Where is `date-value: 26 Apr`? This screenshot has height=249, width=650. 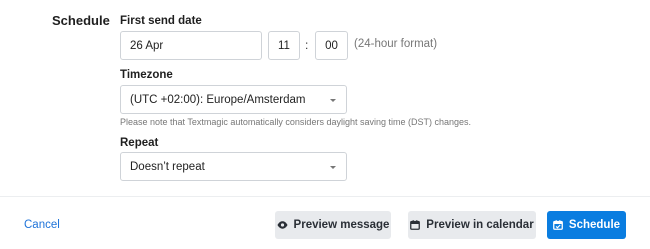 date-value: 26 Apr is located at coordinates (147, 45).